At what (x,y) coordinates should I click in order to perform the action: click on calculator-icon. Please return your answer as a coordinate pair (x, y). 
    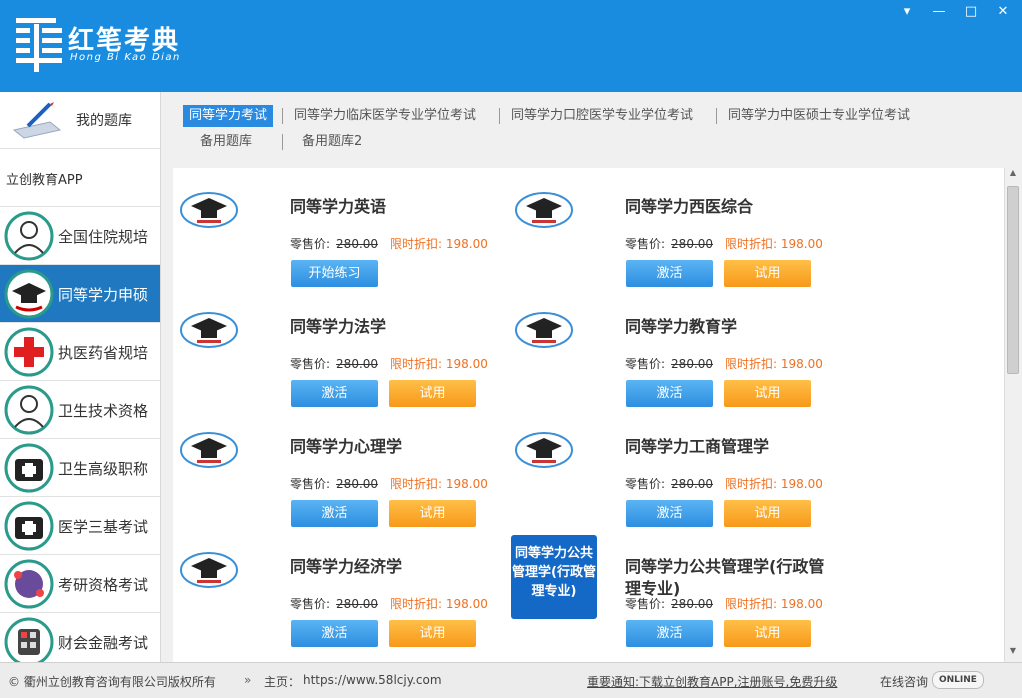
    Looking at the image, I should click on (29, 642).